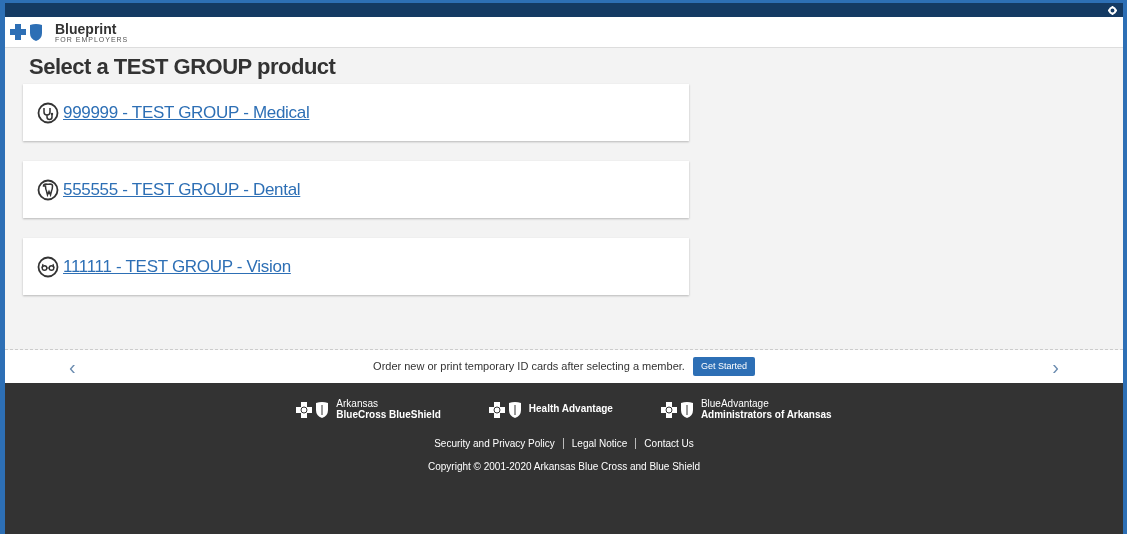 The image size is (1127, 534). Describe the element at coordinates (766, 414) in the screenshot. I see `brand-name: Administrators of Arkansas` at that location.